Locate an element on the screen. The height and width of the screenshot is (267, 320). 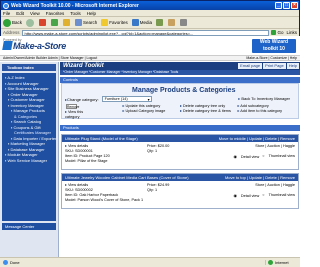
refresh-icon is located at coordinates (55, 22).